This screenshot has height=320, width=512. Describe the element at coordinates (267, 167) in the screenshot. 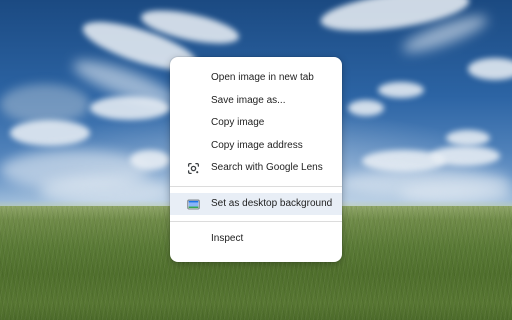

I see `menu-item-label: Search with Google Lens` at that location.